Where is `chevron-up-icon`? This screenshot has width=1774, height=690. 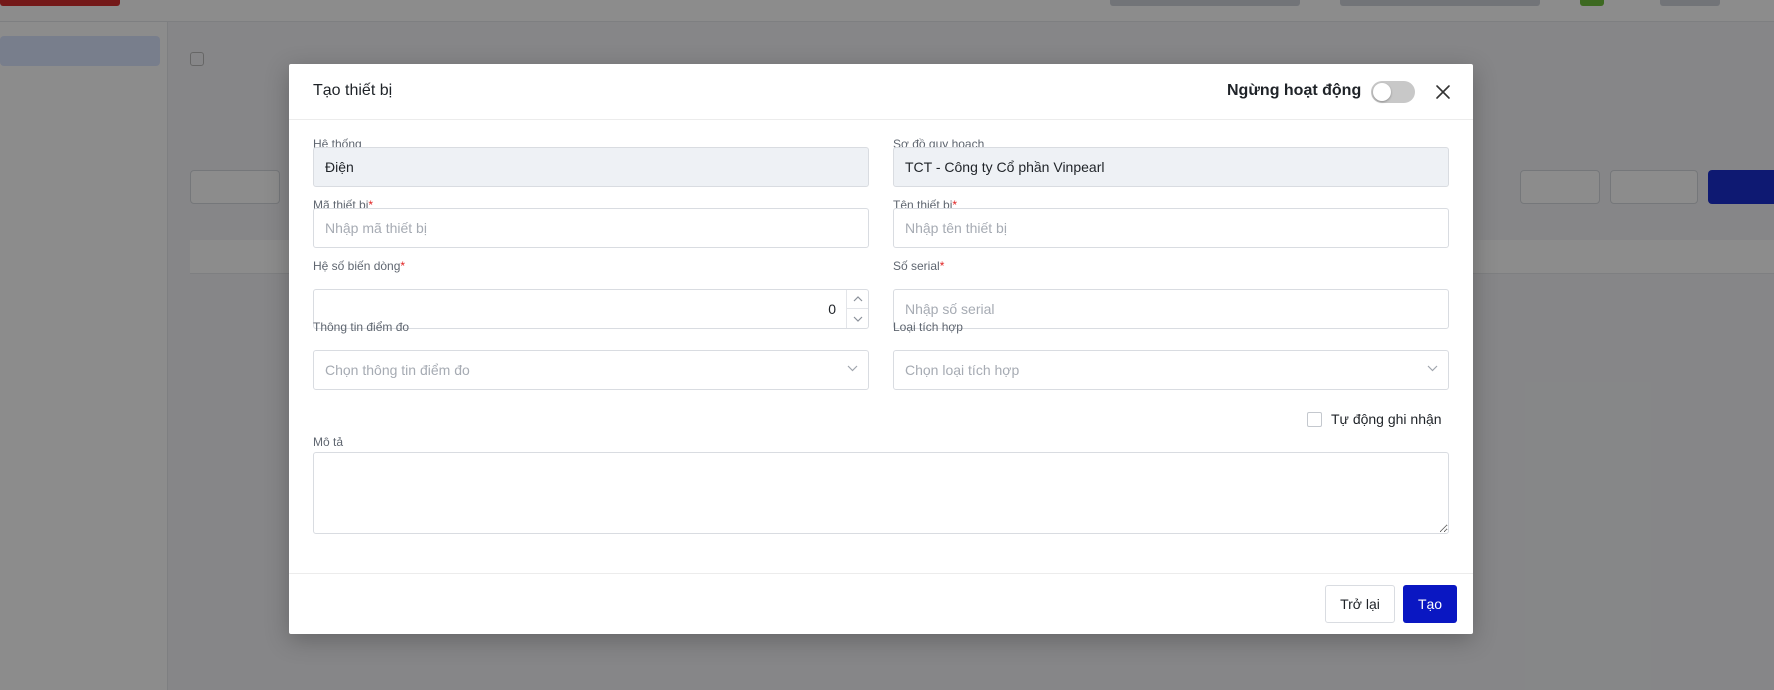 chevron-up-icon is located at coordinates (857, 299).